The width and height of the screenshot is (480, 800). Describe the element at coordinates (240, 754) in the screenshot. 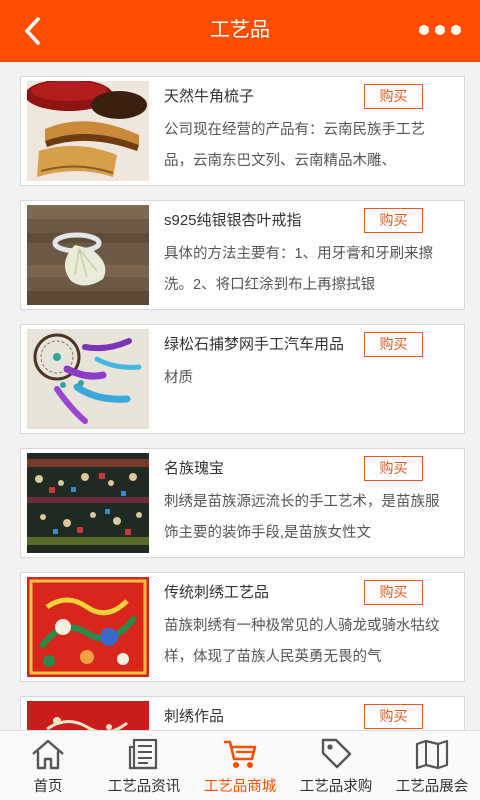

I see `cart-icon` at that location.